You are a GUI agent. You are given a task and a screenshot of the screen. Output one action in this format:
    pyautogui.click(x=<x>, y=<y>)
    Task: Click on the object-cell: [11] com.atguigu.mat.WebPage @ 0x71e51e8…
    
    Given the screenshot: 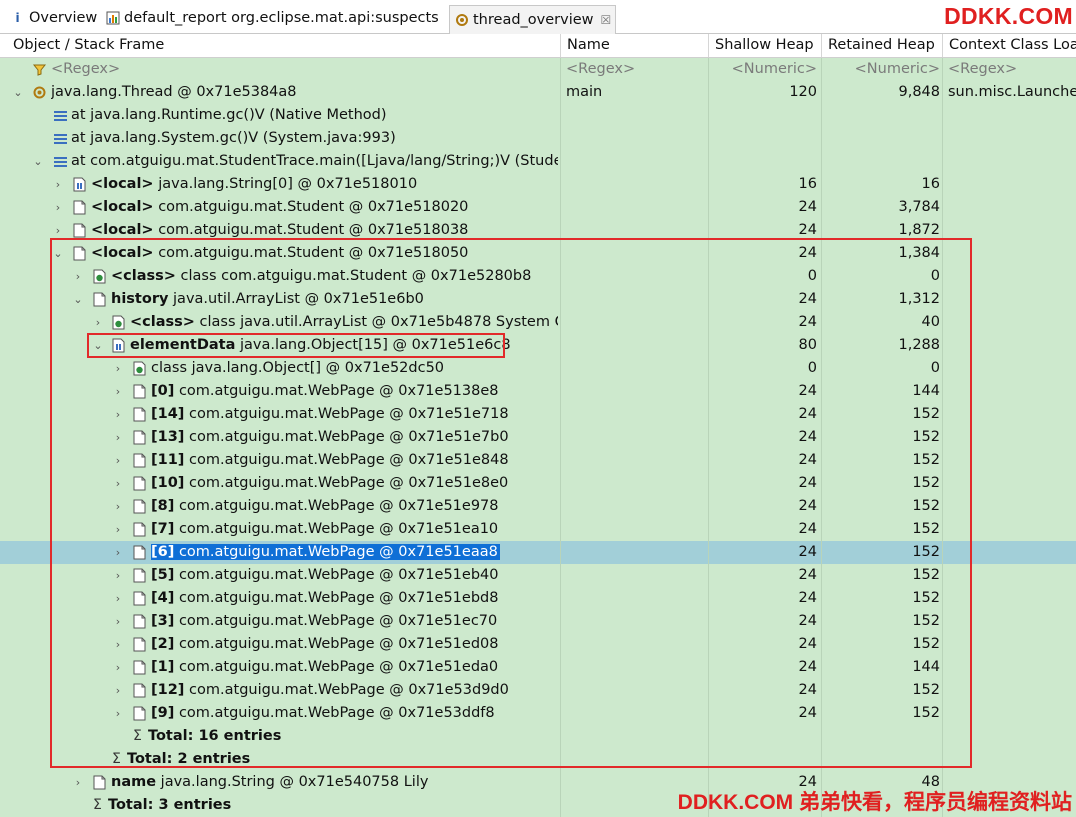 What is the action you would take?
    pyautogui.click(x=354, y=460)
    